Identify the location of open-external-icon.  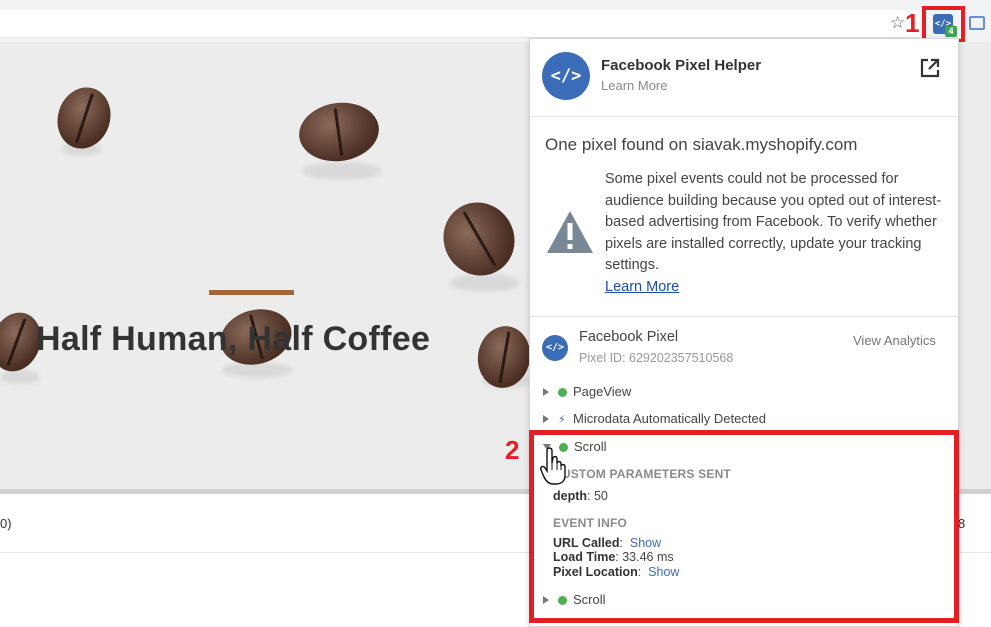
(930, 68).